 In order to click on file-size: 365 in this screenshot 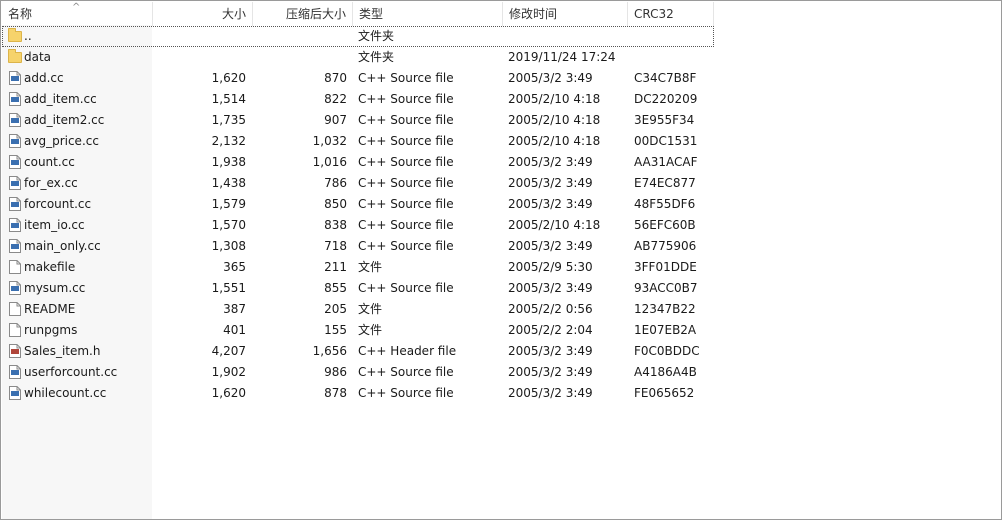, I will do `click(234, 267)`.